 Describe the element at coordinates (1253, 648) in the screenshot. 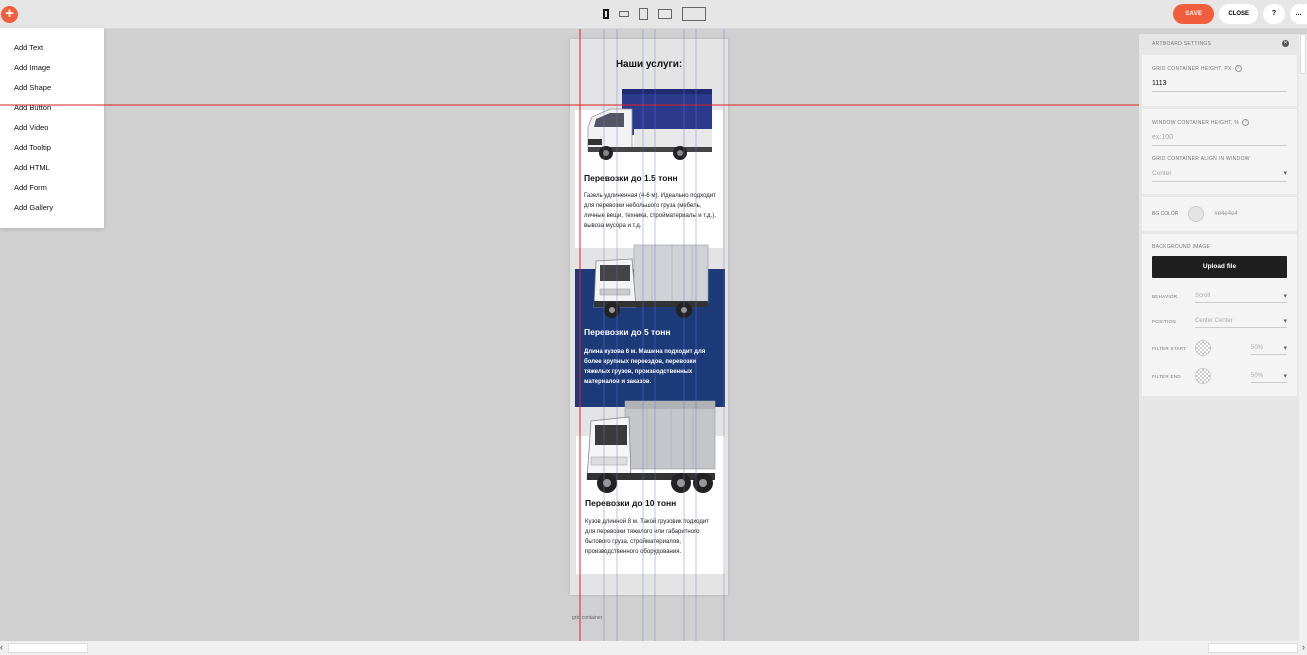

I see `horizontal-scrollbar-thumb-right` at that location.